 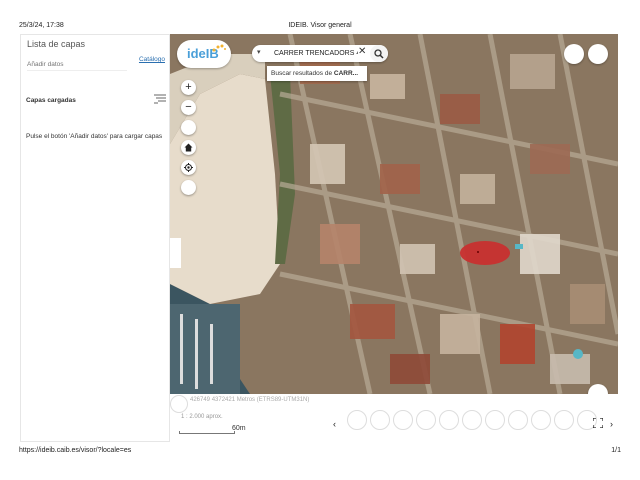 I want to click on search-icon, so click(x=379, y=54).